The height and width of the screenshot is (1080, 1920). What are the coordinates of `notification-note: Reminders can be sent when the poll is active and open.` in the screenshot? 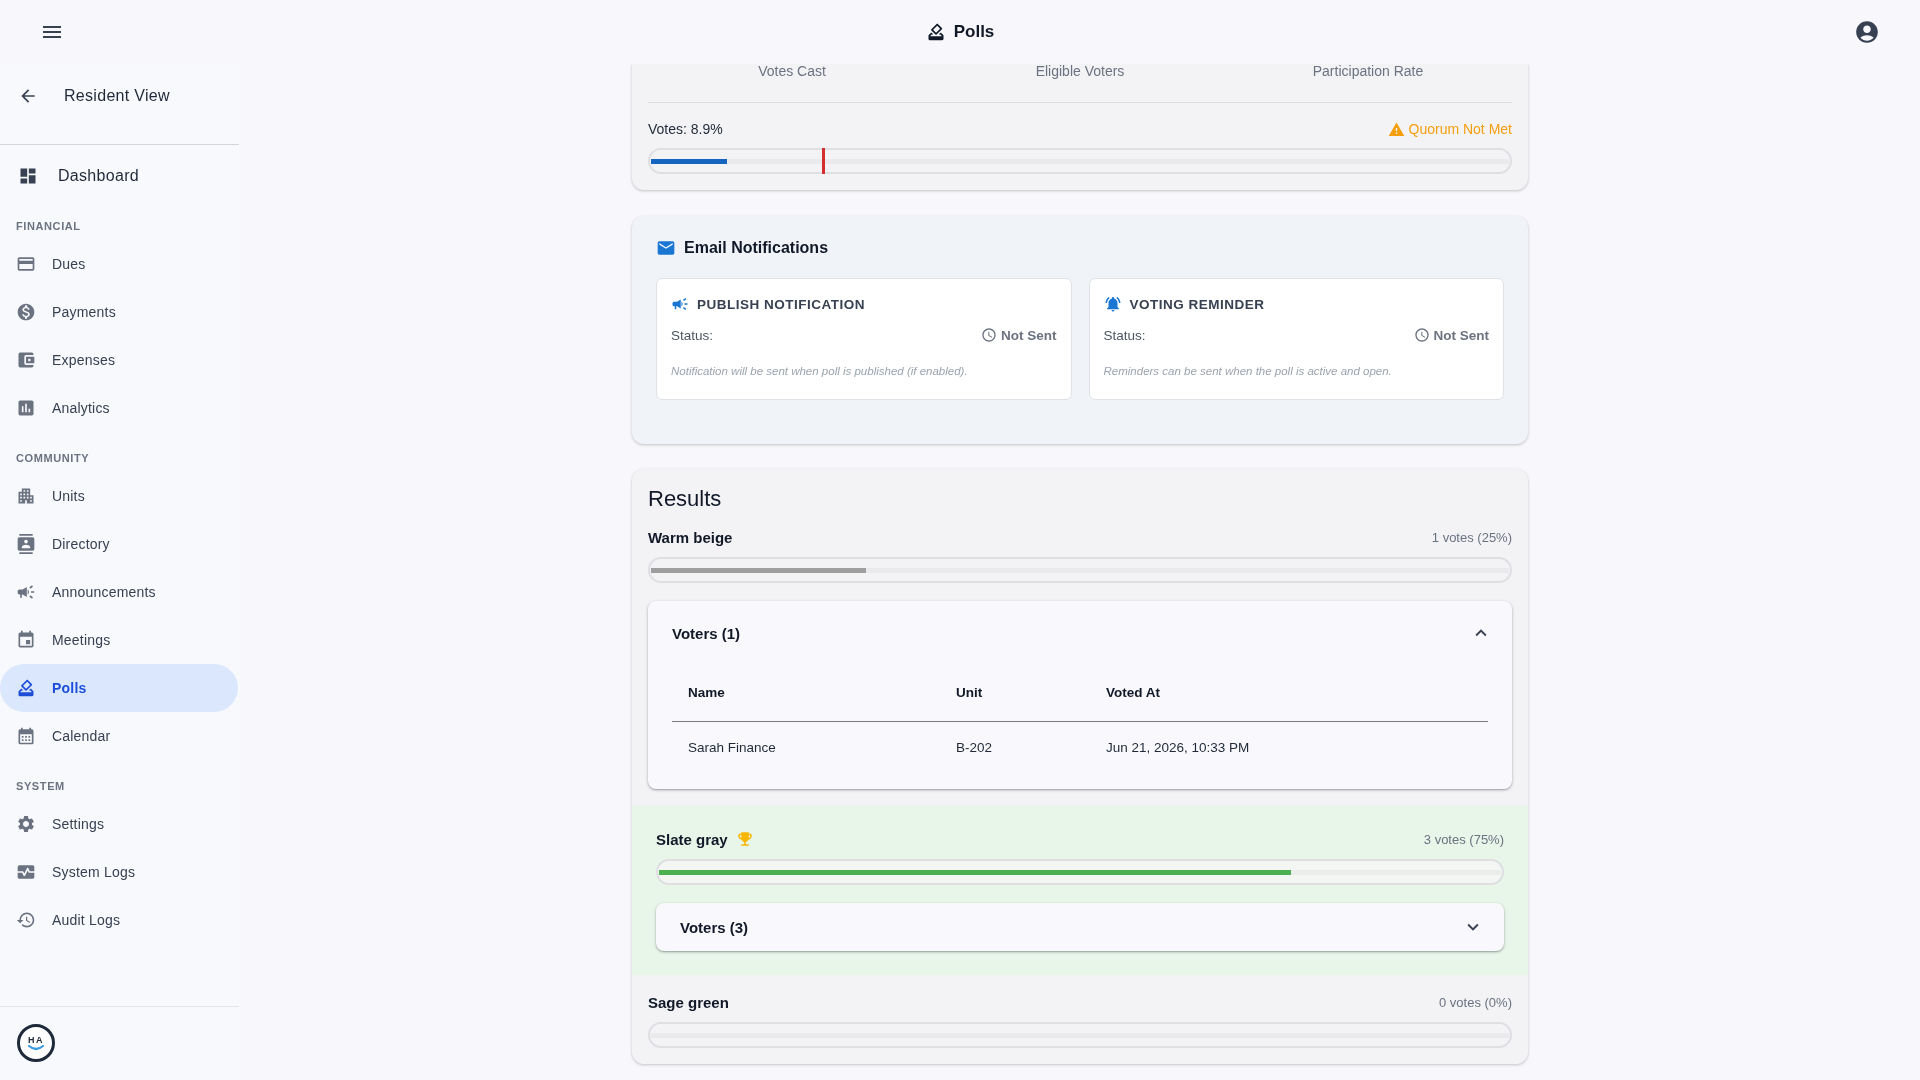 It's located at (1248, 371).